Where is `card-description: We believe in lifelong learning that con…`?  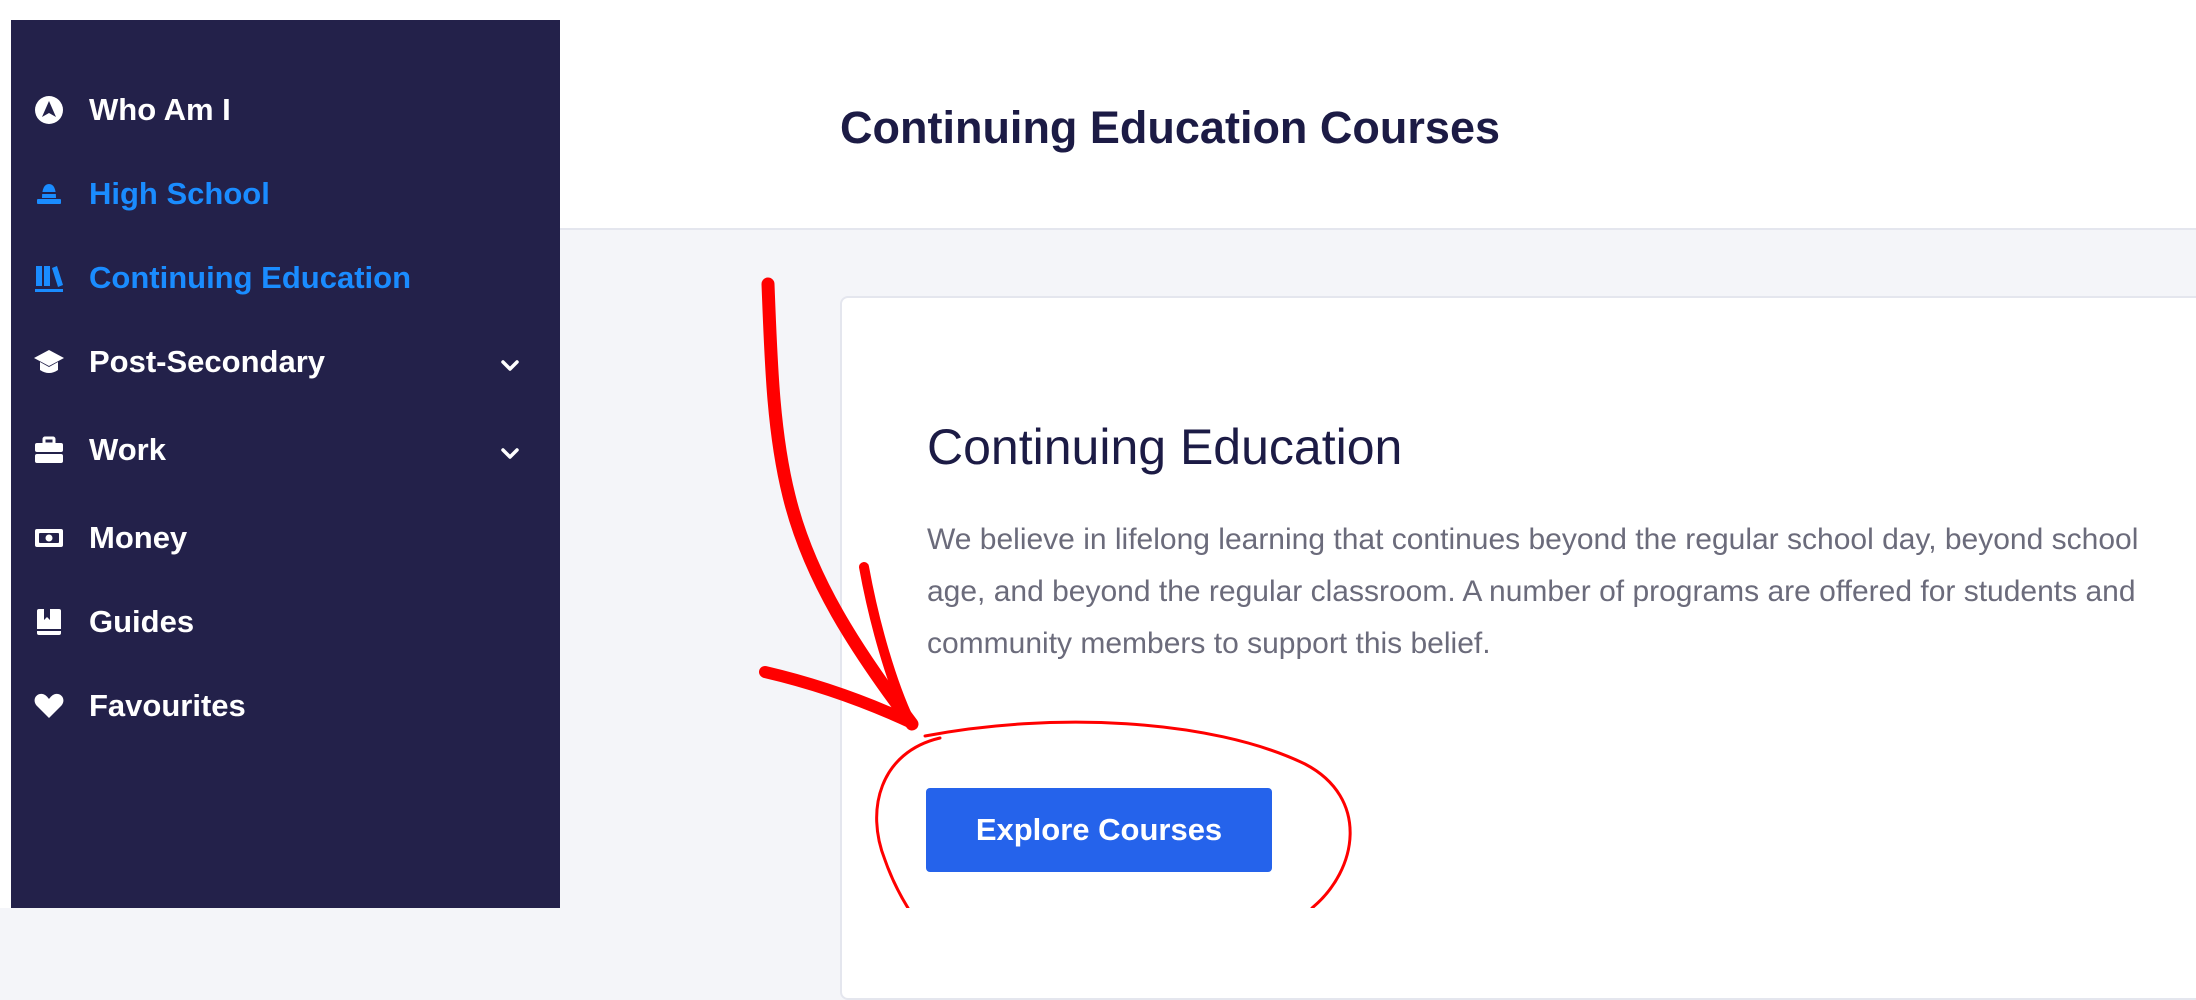 card-description: We believe in lifelong learning that con… is located at coordinates (1533, 591).